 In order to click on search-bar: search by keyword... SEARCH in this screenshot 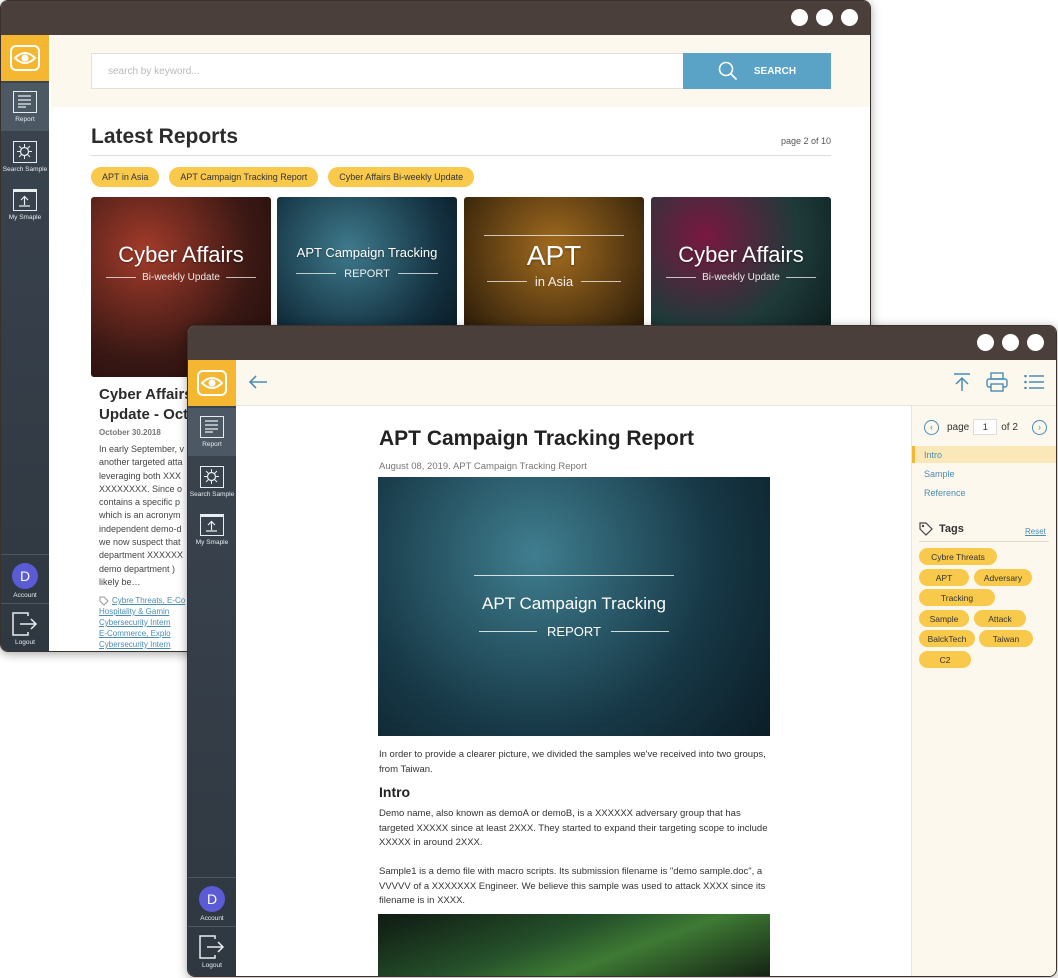, I will do `click(460, 71)`.